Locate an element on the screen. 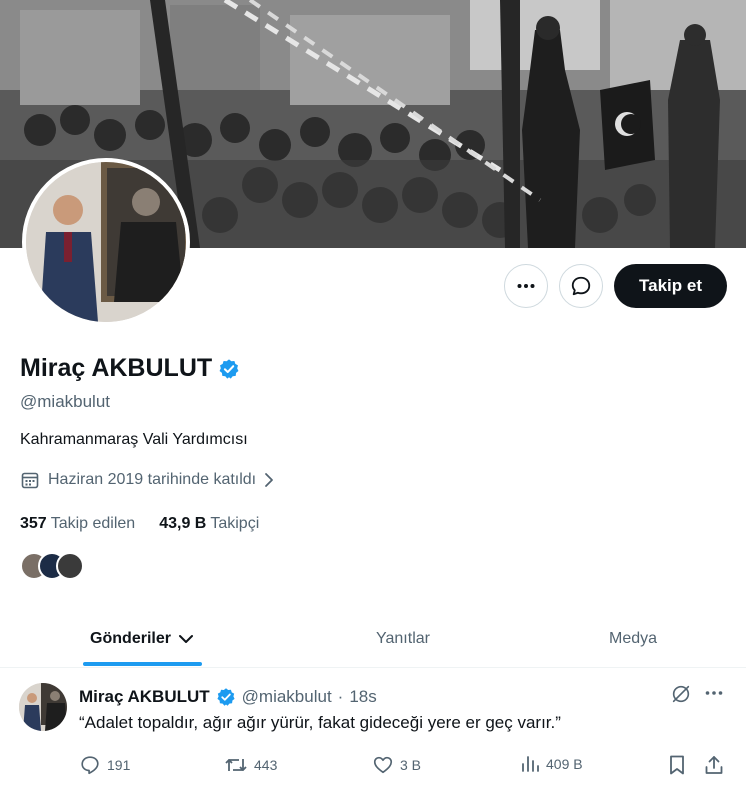  analytics-bar-icon is located at coordinates (530, 764).